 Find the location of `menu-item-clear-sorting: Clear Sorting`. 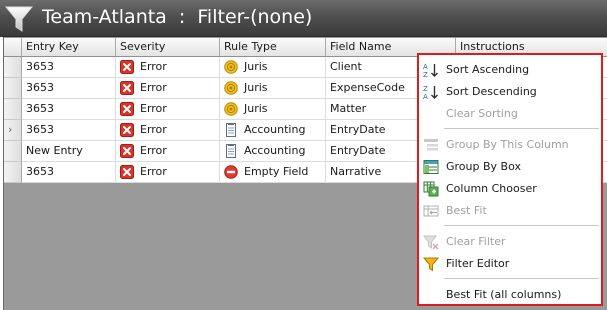

menu-item-clear-sorting: Clear Sorting is located at coordinates (510, 114).